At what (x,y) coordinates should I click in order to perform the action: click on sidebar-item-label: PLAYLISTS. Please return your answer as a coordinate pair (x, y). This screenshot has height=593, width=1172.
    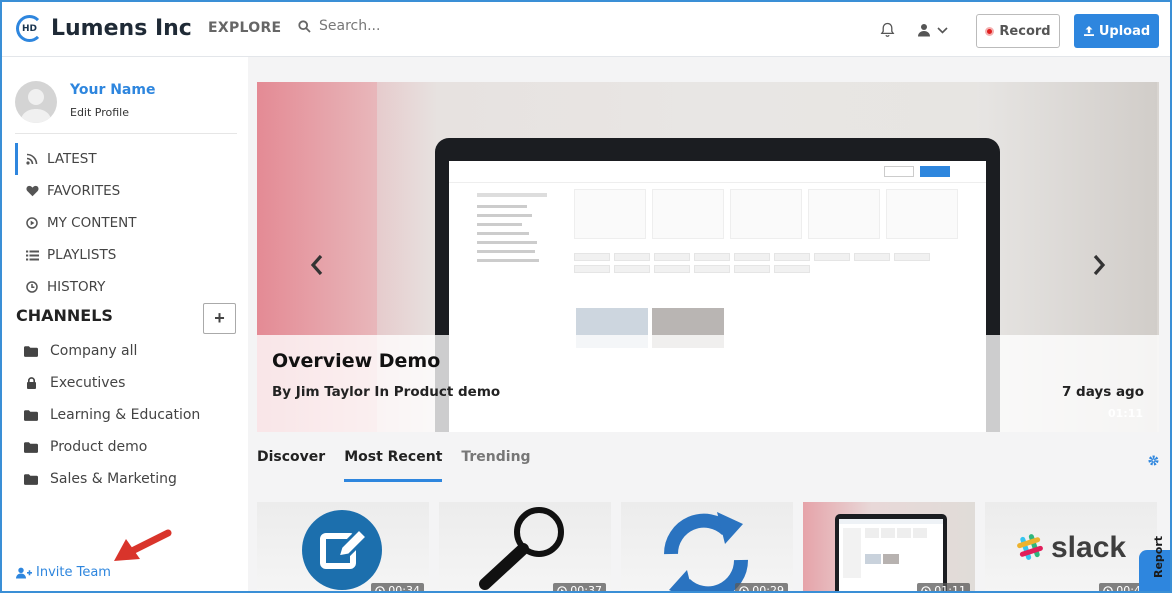
    Looking at the image, I should click on (82, 255).